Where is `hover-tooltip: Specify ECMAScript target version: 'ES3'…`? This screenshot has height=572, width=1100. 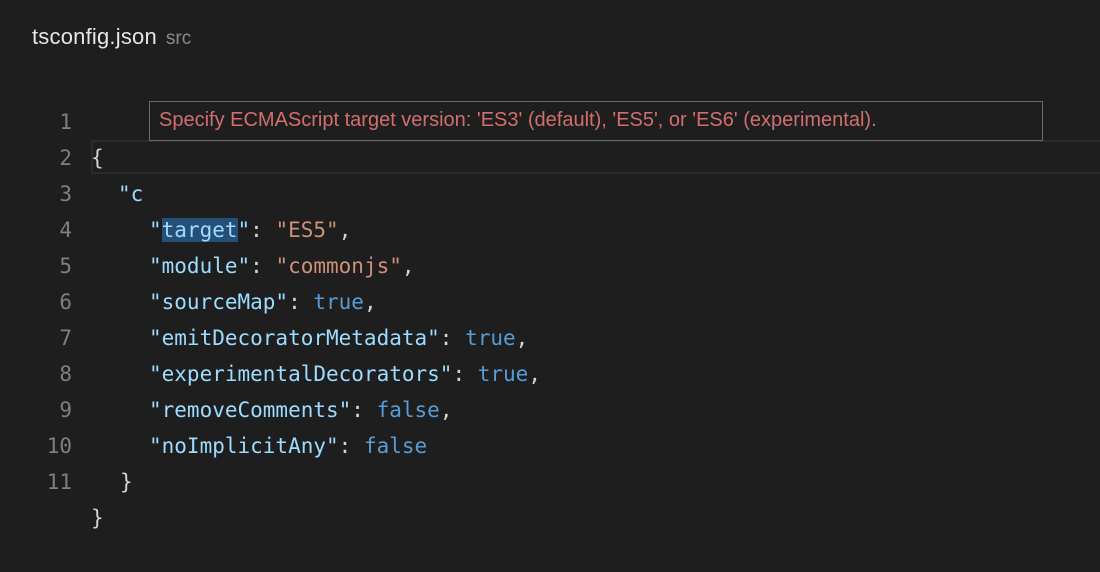 hover-tooltip: Specify ECMAScript target version: 'ES3'… is located at coordinates (596, 121).